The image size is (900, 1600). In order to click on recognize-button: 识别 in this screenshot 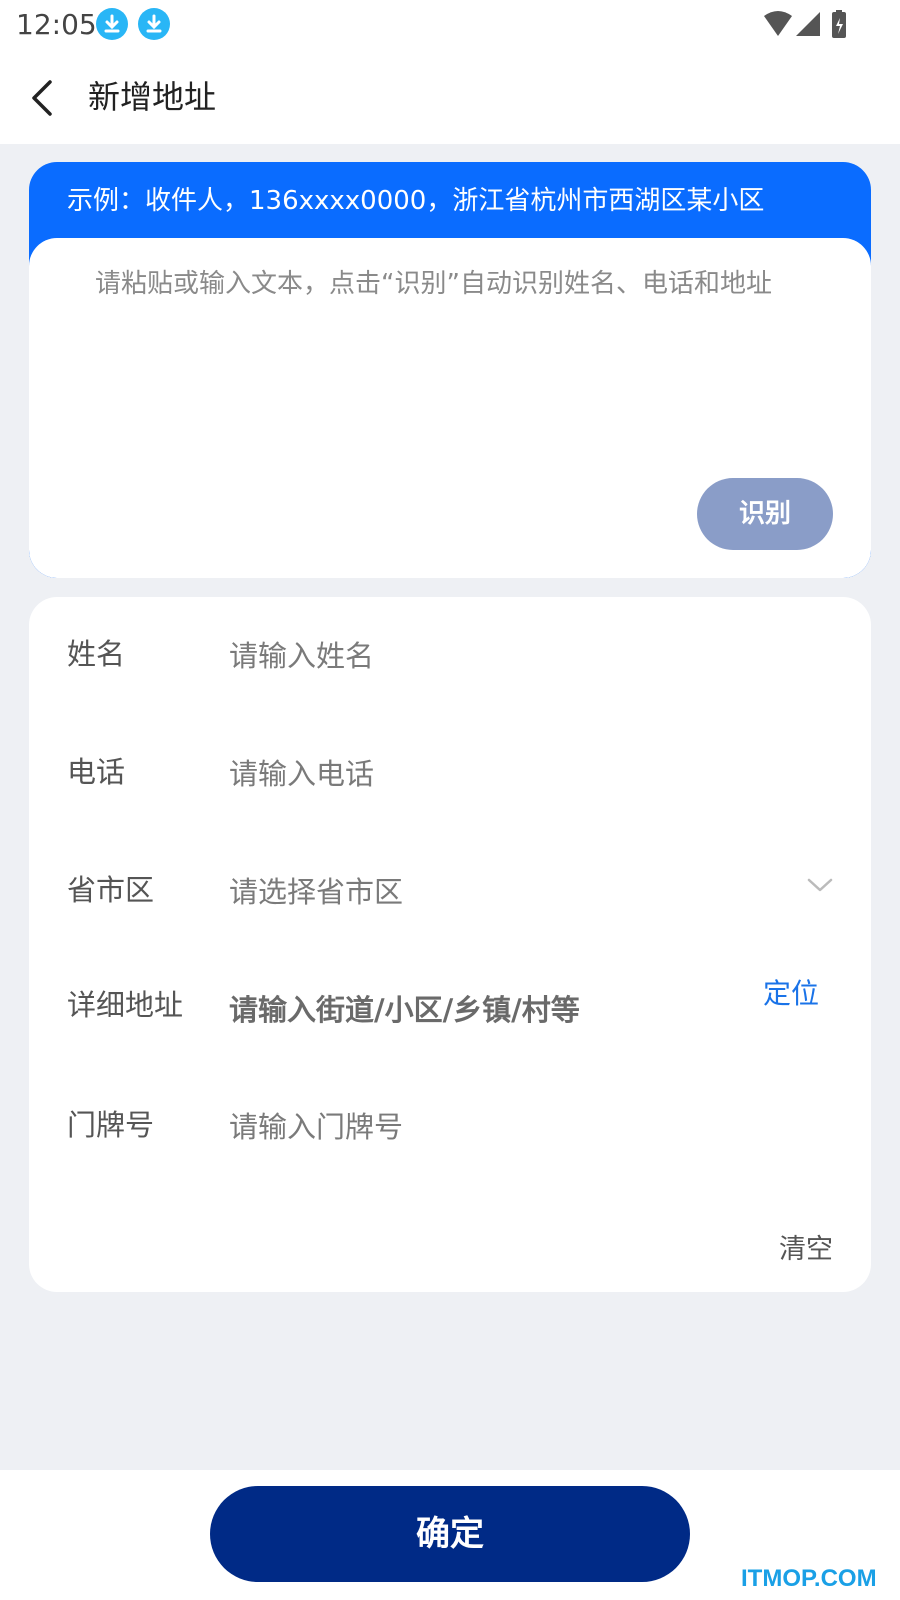, I will do `click(765, 514)`.